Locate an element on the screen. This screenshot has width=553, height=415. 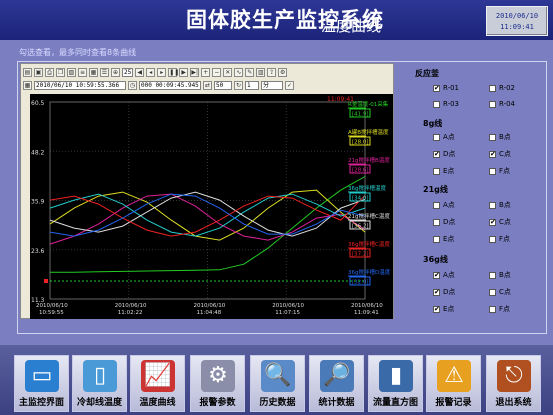
zoom-out-icon: − is located at coordinates (217, 72).